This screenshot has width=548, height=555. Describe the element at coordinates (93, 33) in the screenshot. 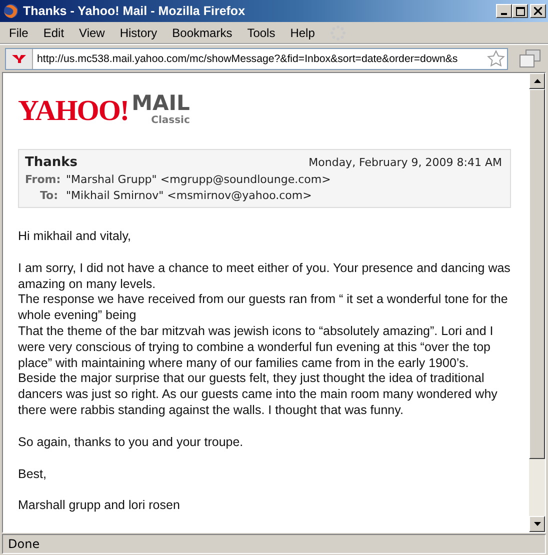

I see `menu-item: View` at that location.